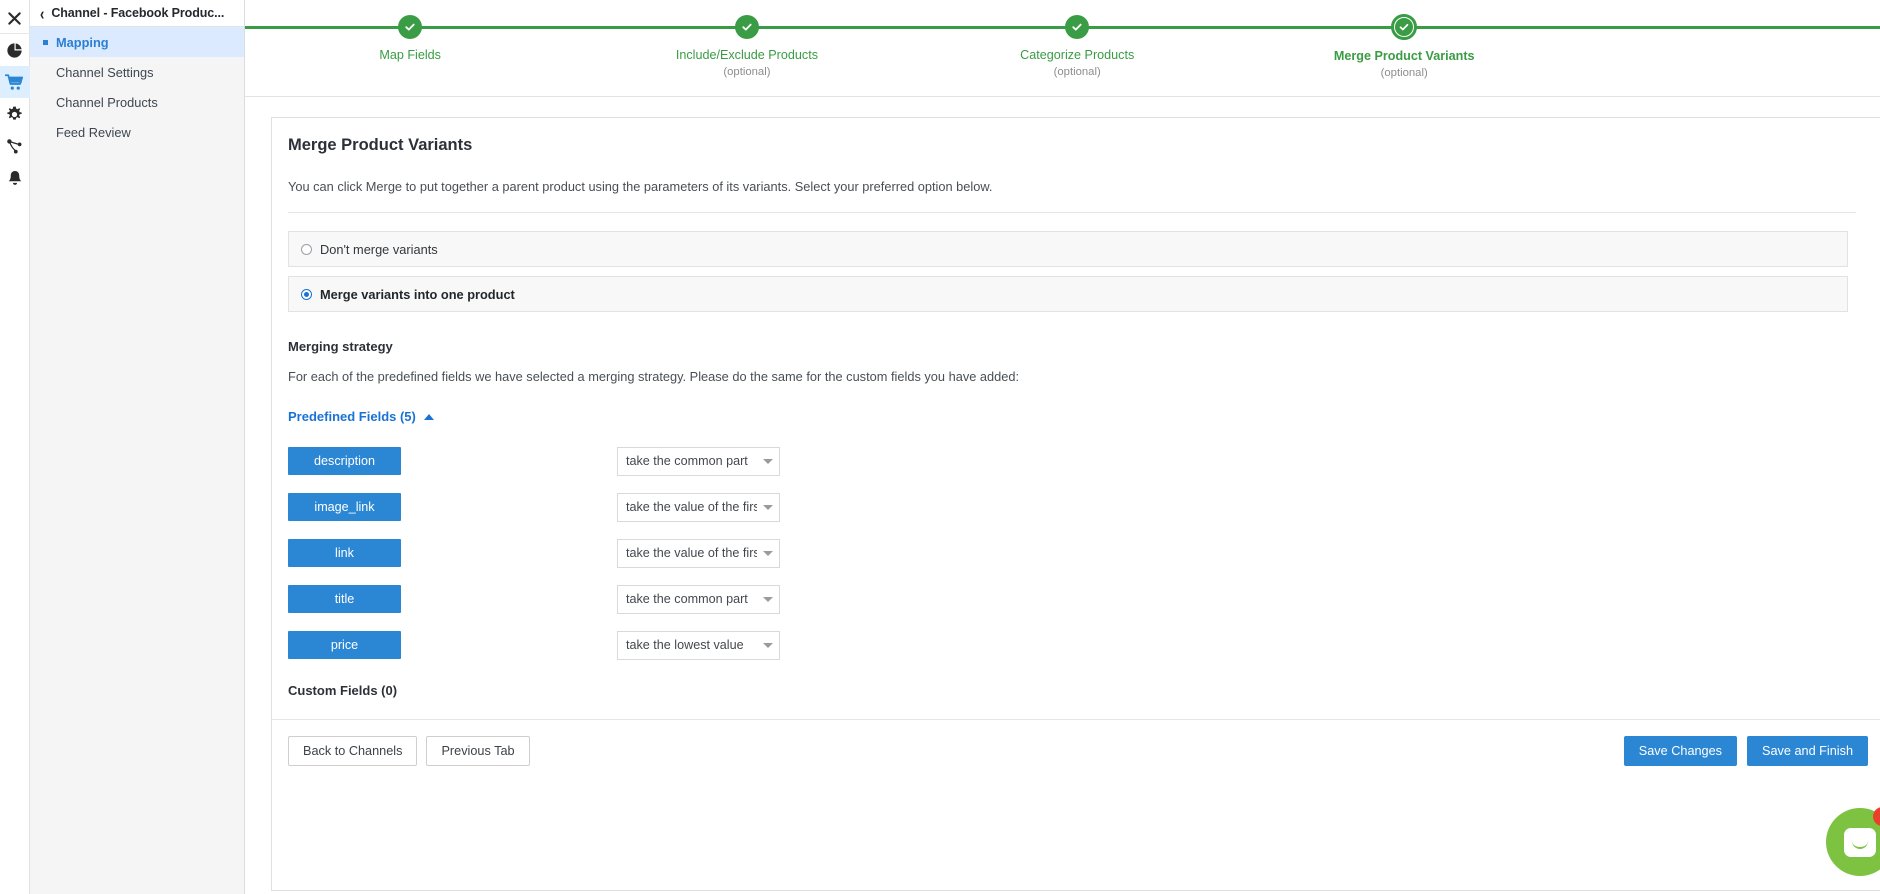 Image resolution: width=1880 pixels, height=894 pixels. I want to click on field-chip-link: link, so click(344, 553).